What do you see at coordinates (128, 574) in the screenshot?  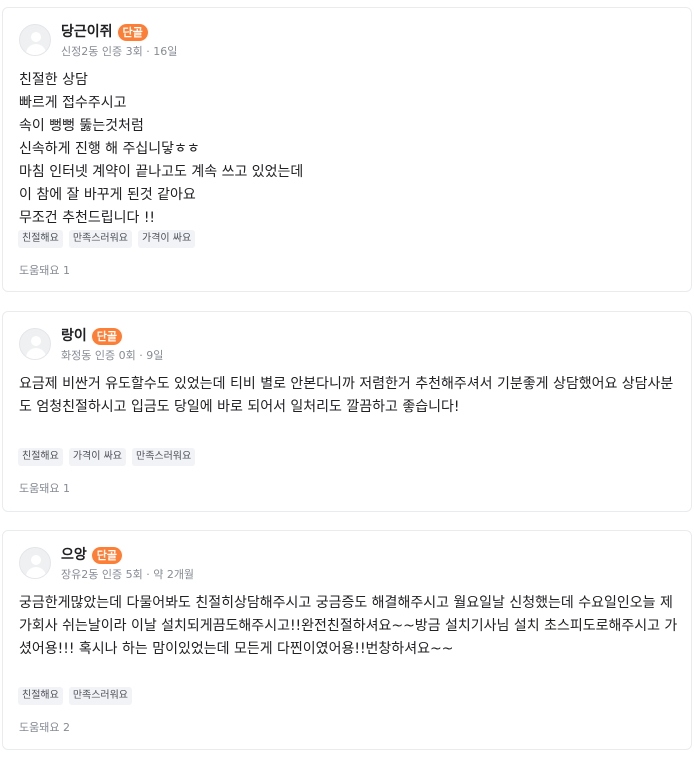 I see `reviewer-meta: 장유2동 인증 5회 · 약 2개월` at bounding box center [128, 574].